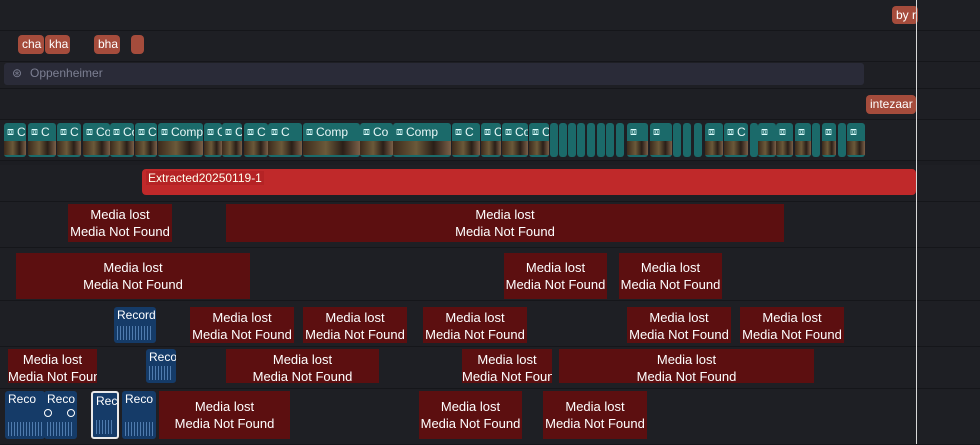  I want to click on text-clip: cha, so click(31, 44).